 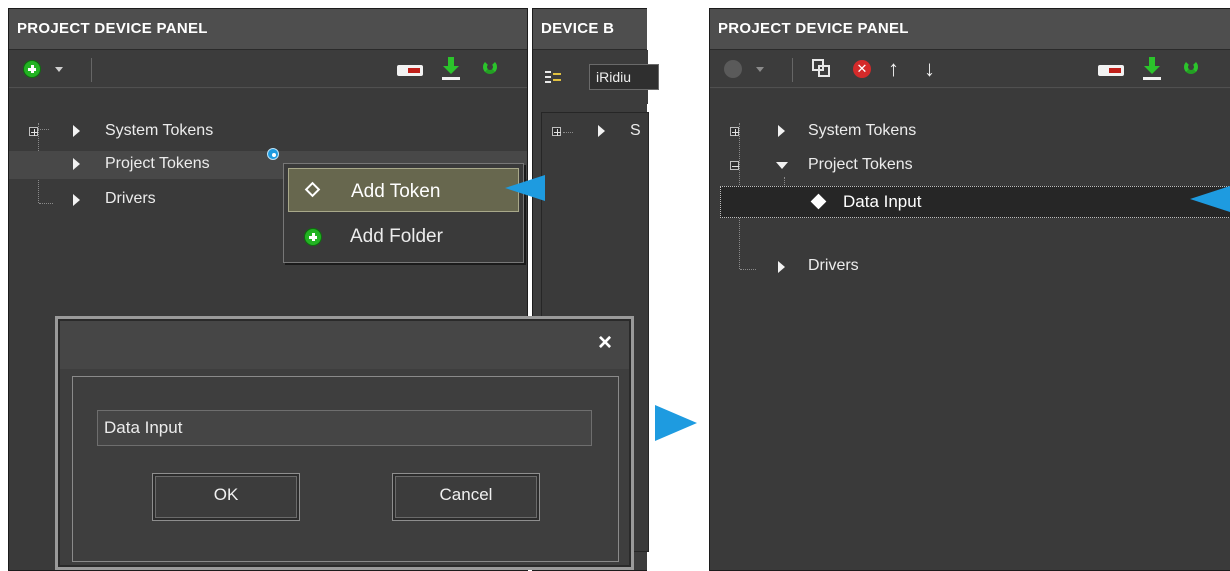 What do you see at coordinates (970, 69) in the screenshot?
I see `toolbar: ✕ ↑ ↓` at bounding box center [970, 69].